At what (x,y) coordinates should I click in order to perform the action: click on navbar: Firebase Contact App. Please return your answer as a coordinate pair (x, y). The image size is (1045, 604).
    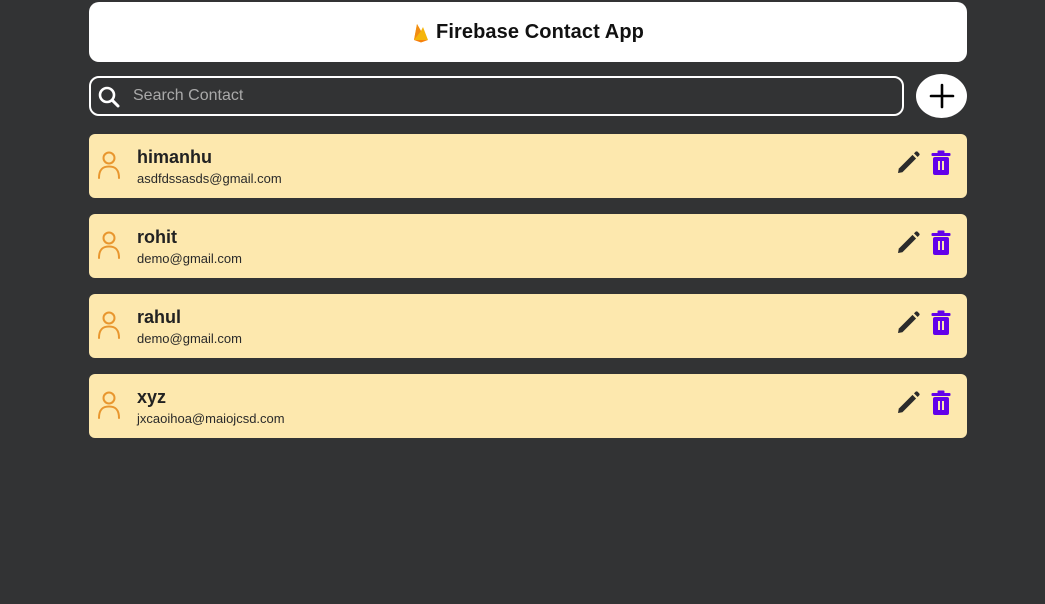
    Looking at the image, I should click on (528, 32).